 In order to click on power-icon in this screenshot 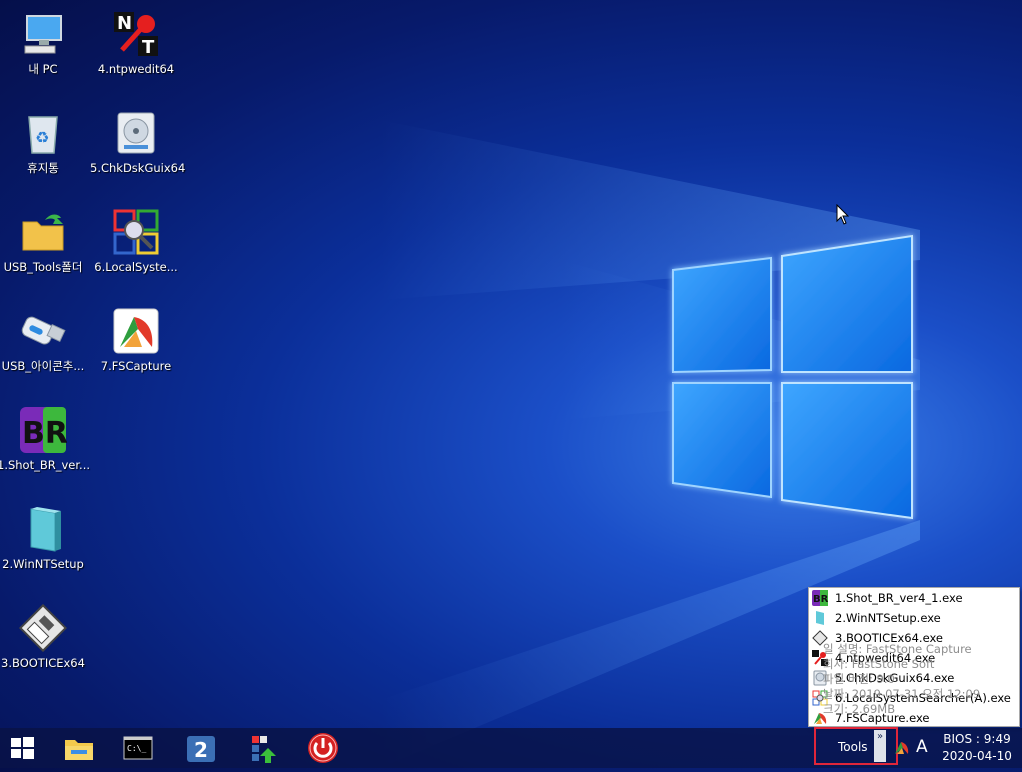, I will do `click(323, 748)`.